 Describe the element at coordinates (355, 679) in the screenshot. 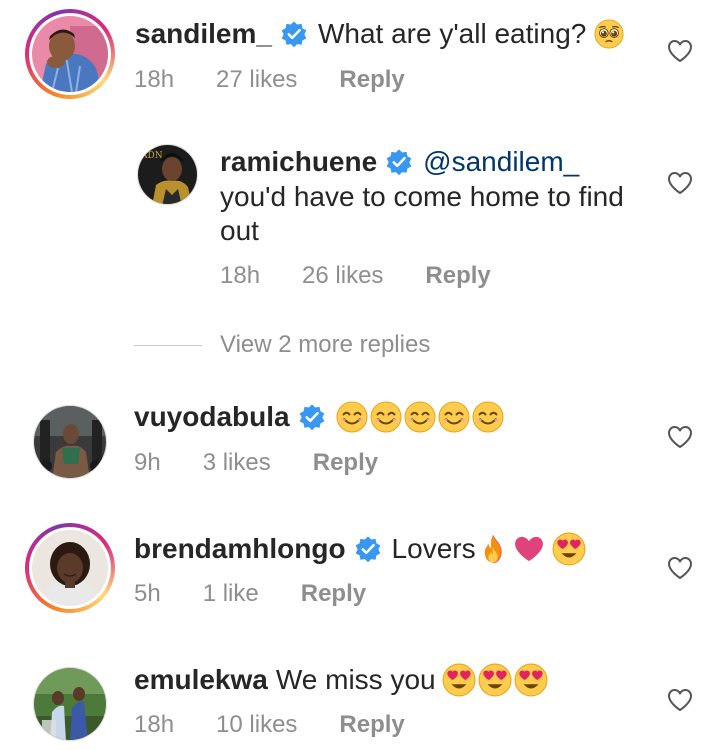

I see `comment-text: We miss you` at that location.